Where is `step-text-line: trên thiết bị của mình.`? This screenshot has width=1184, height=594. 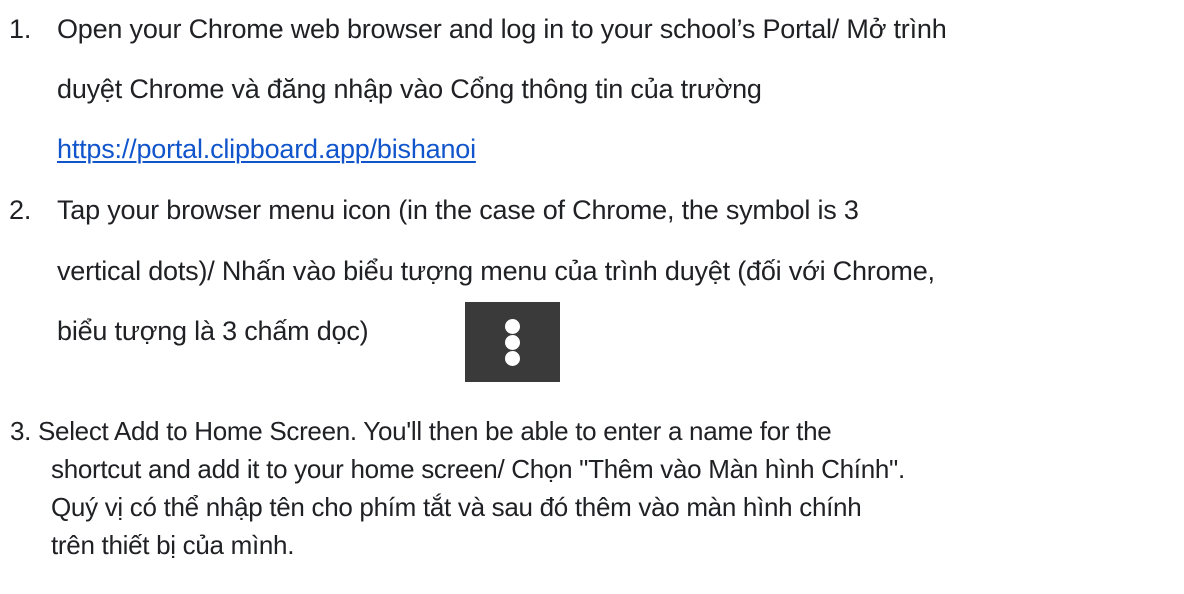
step-text-line: trên thiết bị của mình. is located at coordinates (173, 545).